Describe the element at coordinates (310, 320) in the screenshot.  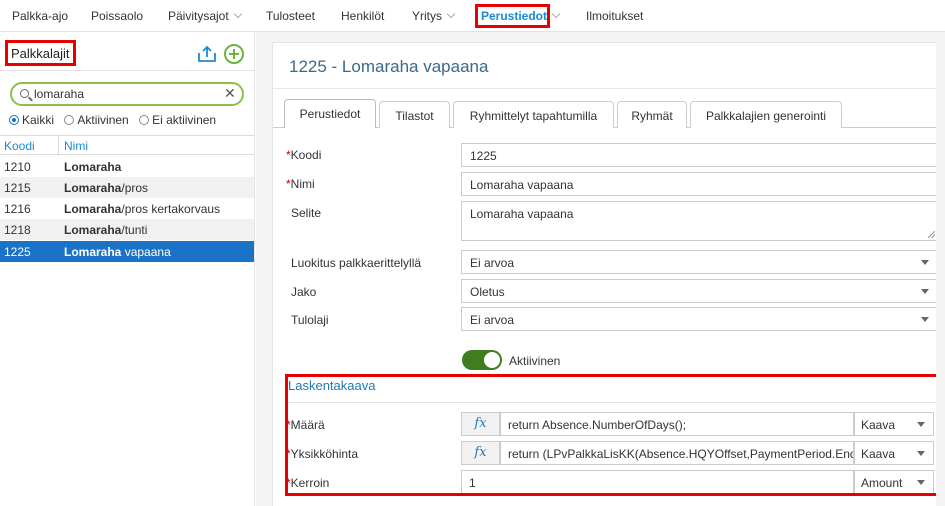
I see `tulolaji-label: Tulolaji` at that location.